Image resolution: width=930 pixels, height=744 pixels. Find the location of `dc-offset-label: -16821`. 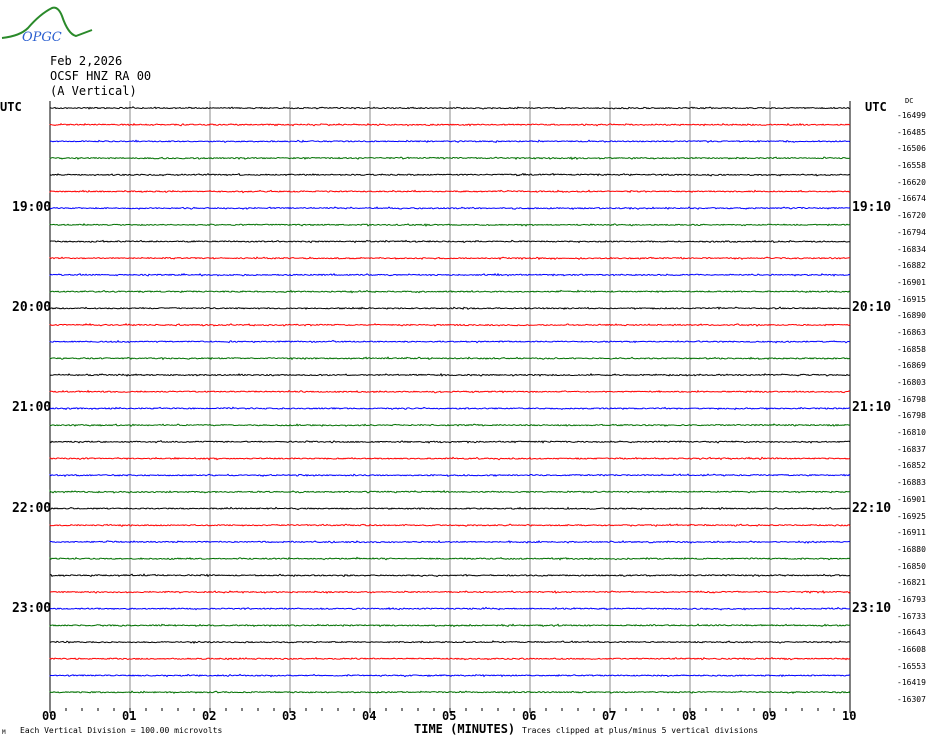

dc-offset-label: -16821 is located at coordinates (911, 583).